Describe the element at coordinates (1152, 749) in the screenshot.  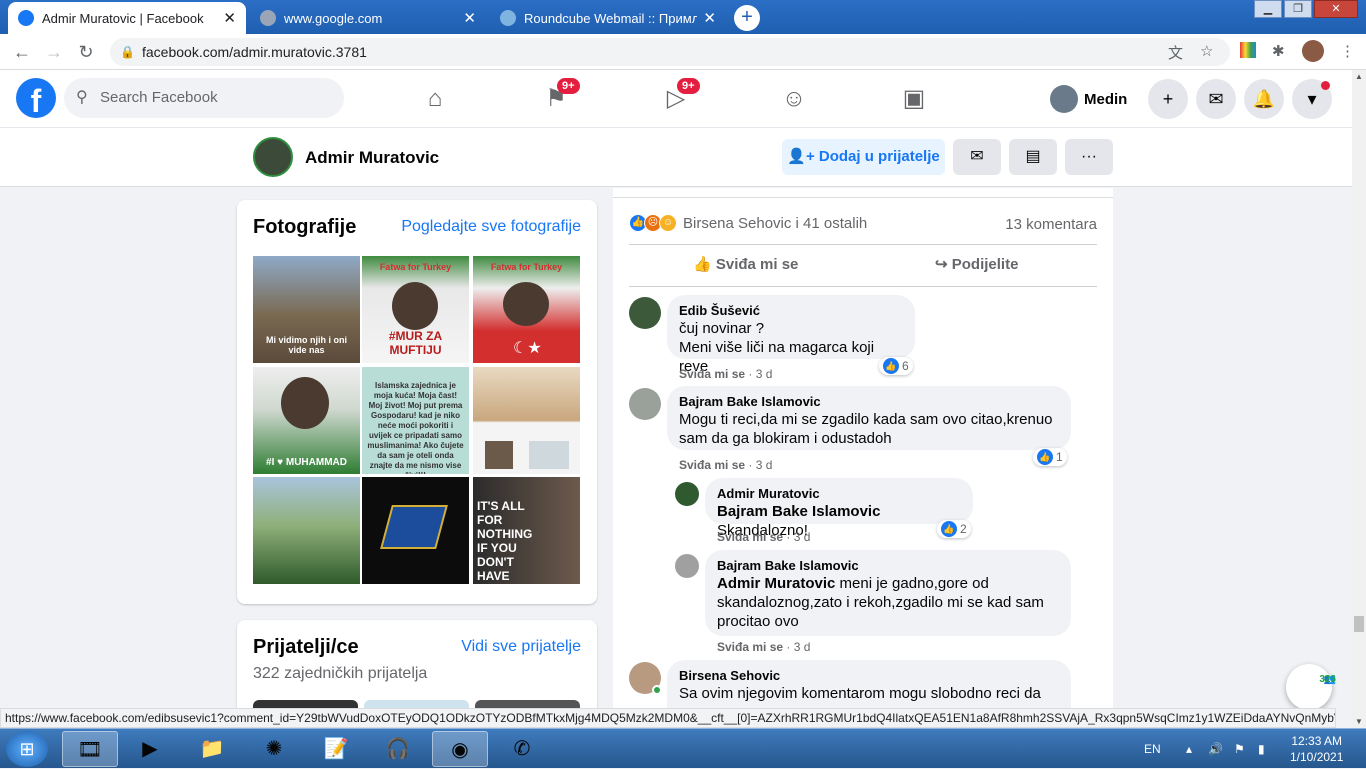
I see `language-indicator: EN` at that location.